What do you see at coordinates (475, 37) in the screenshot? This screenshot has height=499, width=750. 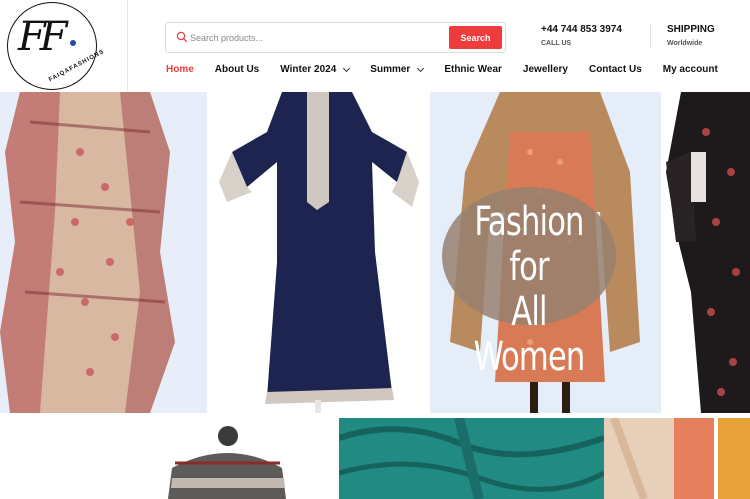 I see `search-button: Search` at bounding box center [475, 37].